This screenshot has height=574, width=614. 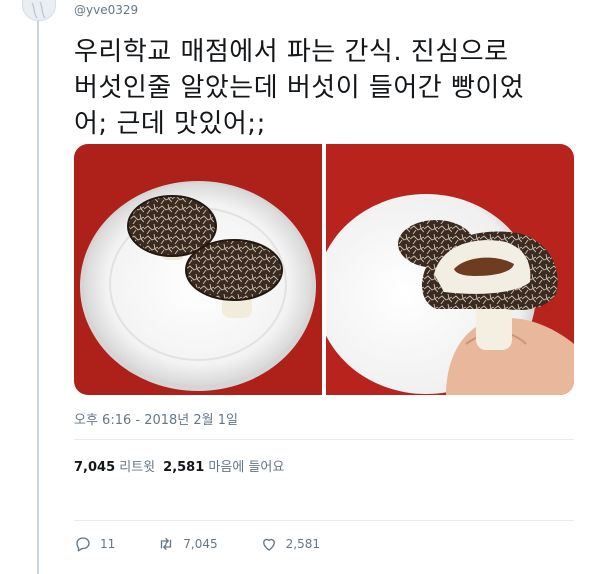 I want to click on like-button: 2,581, so click(x=290, y=544).